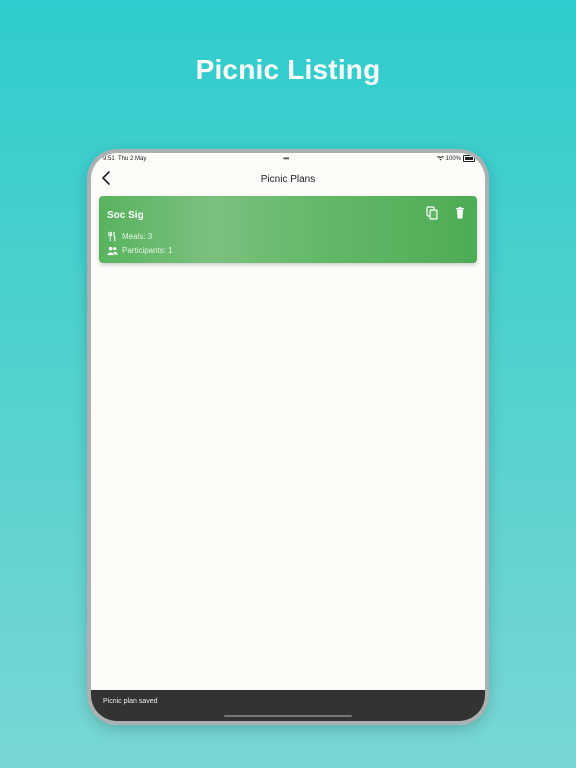 Image resolution: width=576 pixels, height=768 pixels. What do you see at coordinates (147, 250) in the screenshot?
I see `participants-count: Participants: 1` at bounding box center [147, 250].